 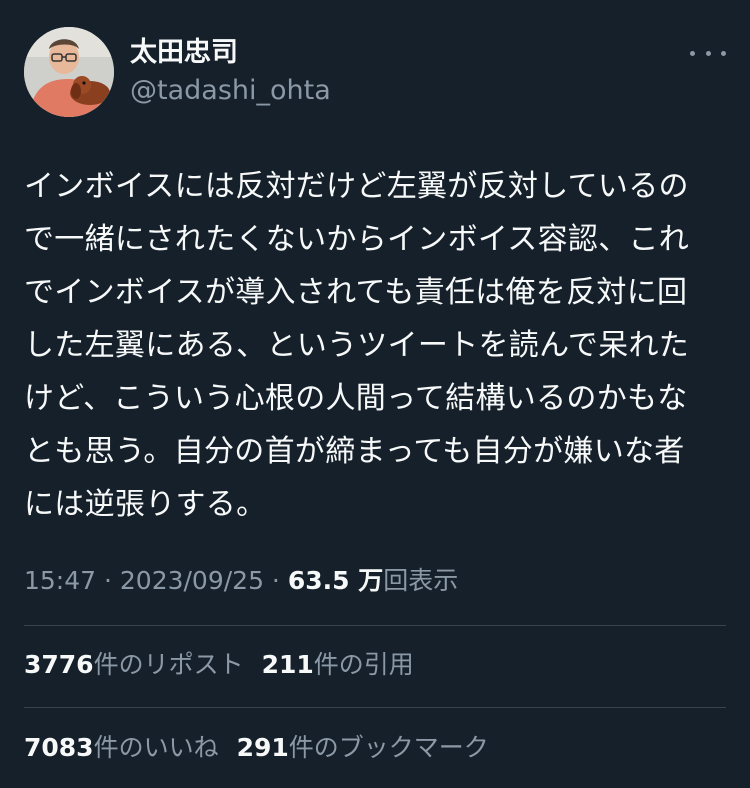 What do you see at coordinates (421, 580) in the screenshot?
I see `views-label: 回表示` at bounding box center [421, 580].